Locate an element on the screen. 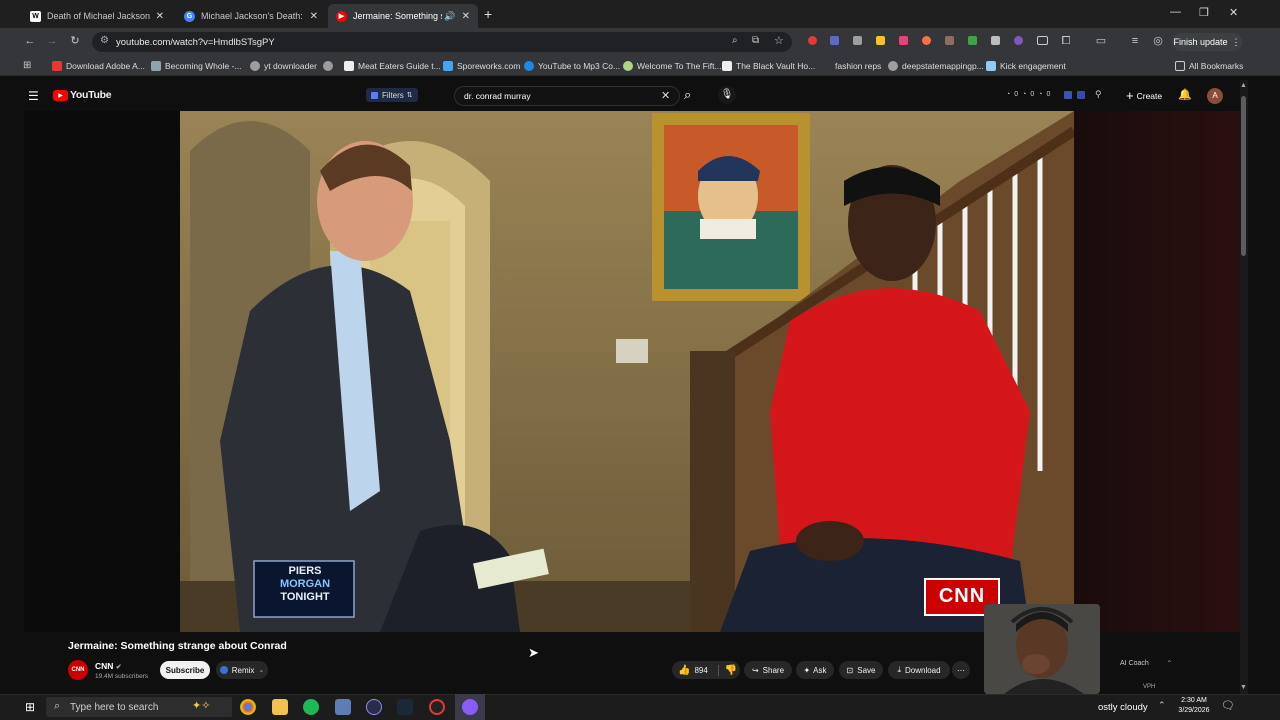 This screenshot has width=1280, height=720. notifications-bell-icon: 🔔 is located at coordinates (1185, 94).